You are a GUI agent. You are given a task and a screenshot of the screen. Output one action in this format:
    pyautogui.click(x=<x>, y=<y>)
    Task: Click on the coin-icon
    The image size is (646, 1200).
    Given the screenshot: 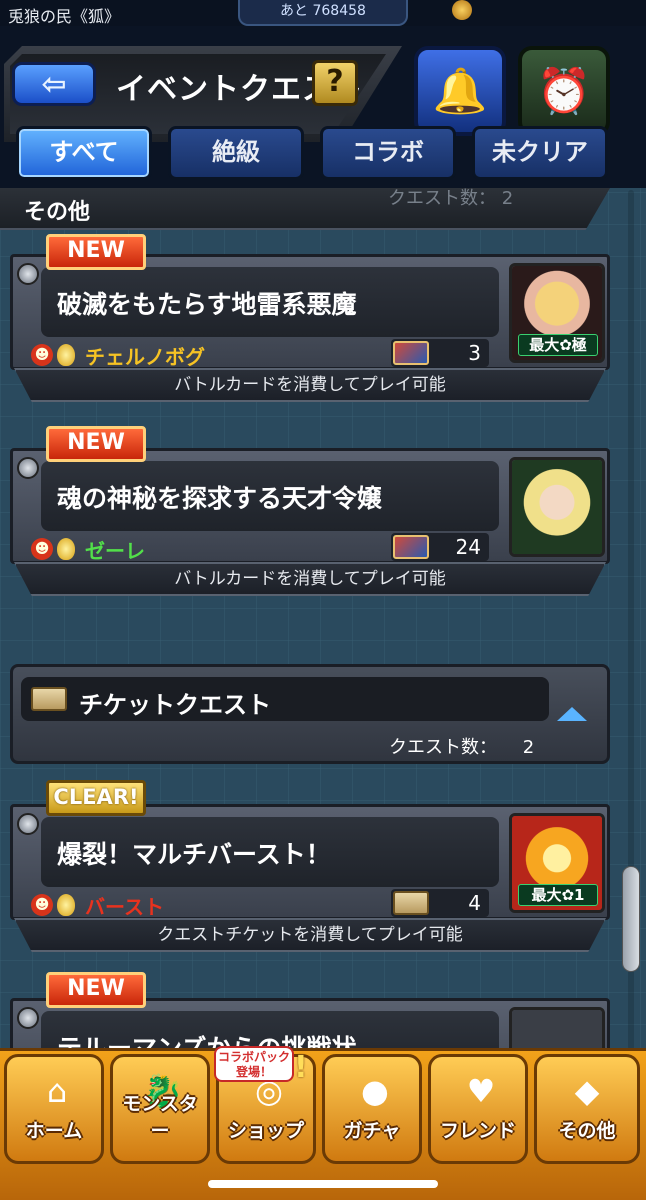 What is the action you would take?
    pyautogui.click(x=462, y=10)
    